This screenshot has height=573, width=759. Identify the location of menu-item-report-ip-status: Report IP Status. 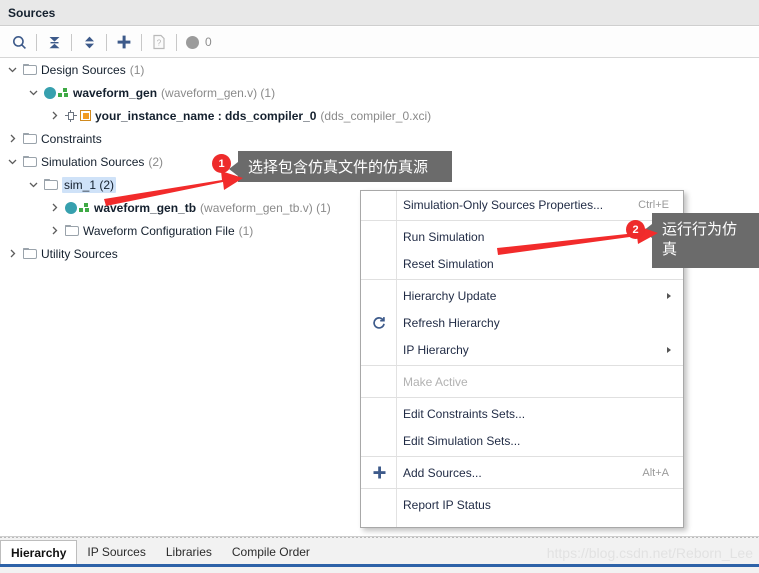
(522, 504).